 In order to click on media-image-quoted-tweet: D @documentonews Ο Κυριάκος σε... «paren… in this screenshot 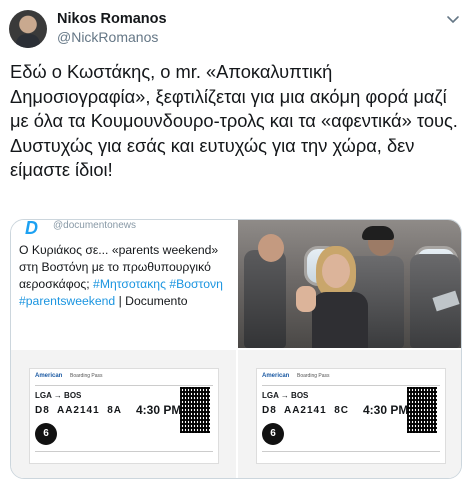, I will do `click(123, 284)`.